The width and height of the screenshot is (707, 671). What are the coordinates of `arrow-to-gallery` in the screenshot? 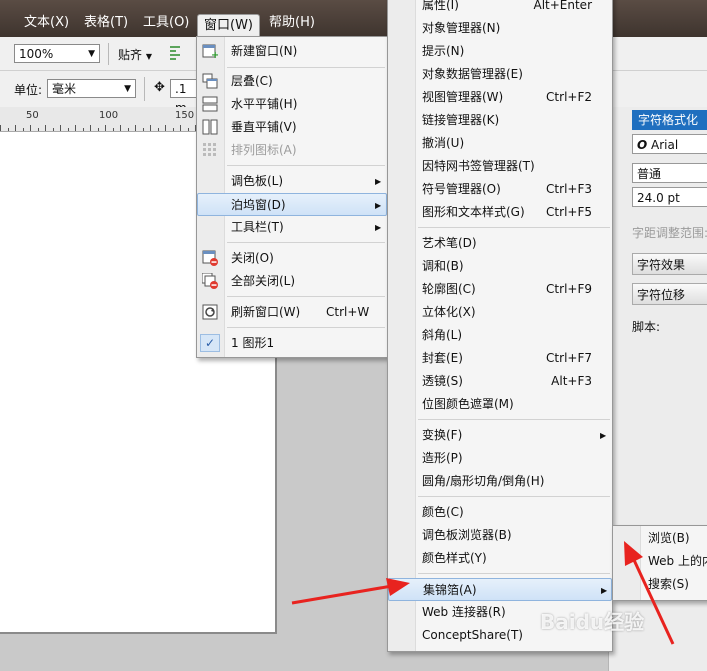 It's located at (350, 591).